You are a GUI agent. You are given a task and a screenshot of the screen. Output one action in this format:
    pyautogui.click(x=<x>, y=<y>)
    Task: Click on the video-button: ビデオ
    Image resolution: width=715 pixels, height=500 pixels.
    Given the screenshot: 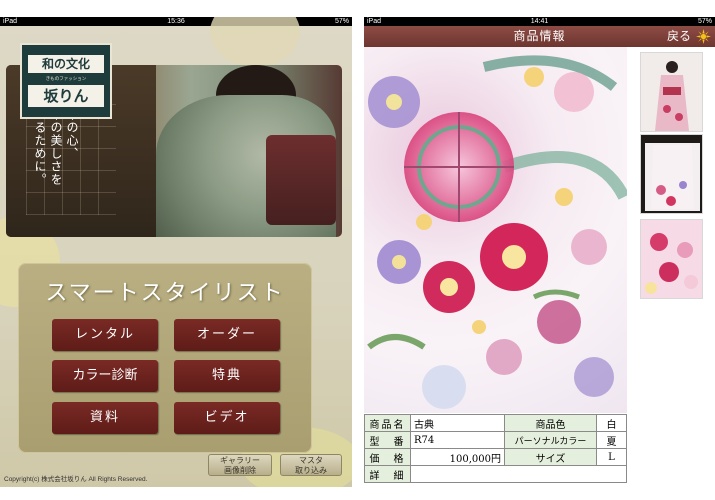 What is the action you would take?
    pyautogui.click(x=227, y=418)
    